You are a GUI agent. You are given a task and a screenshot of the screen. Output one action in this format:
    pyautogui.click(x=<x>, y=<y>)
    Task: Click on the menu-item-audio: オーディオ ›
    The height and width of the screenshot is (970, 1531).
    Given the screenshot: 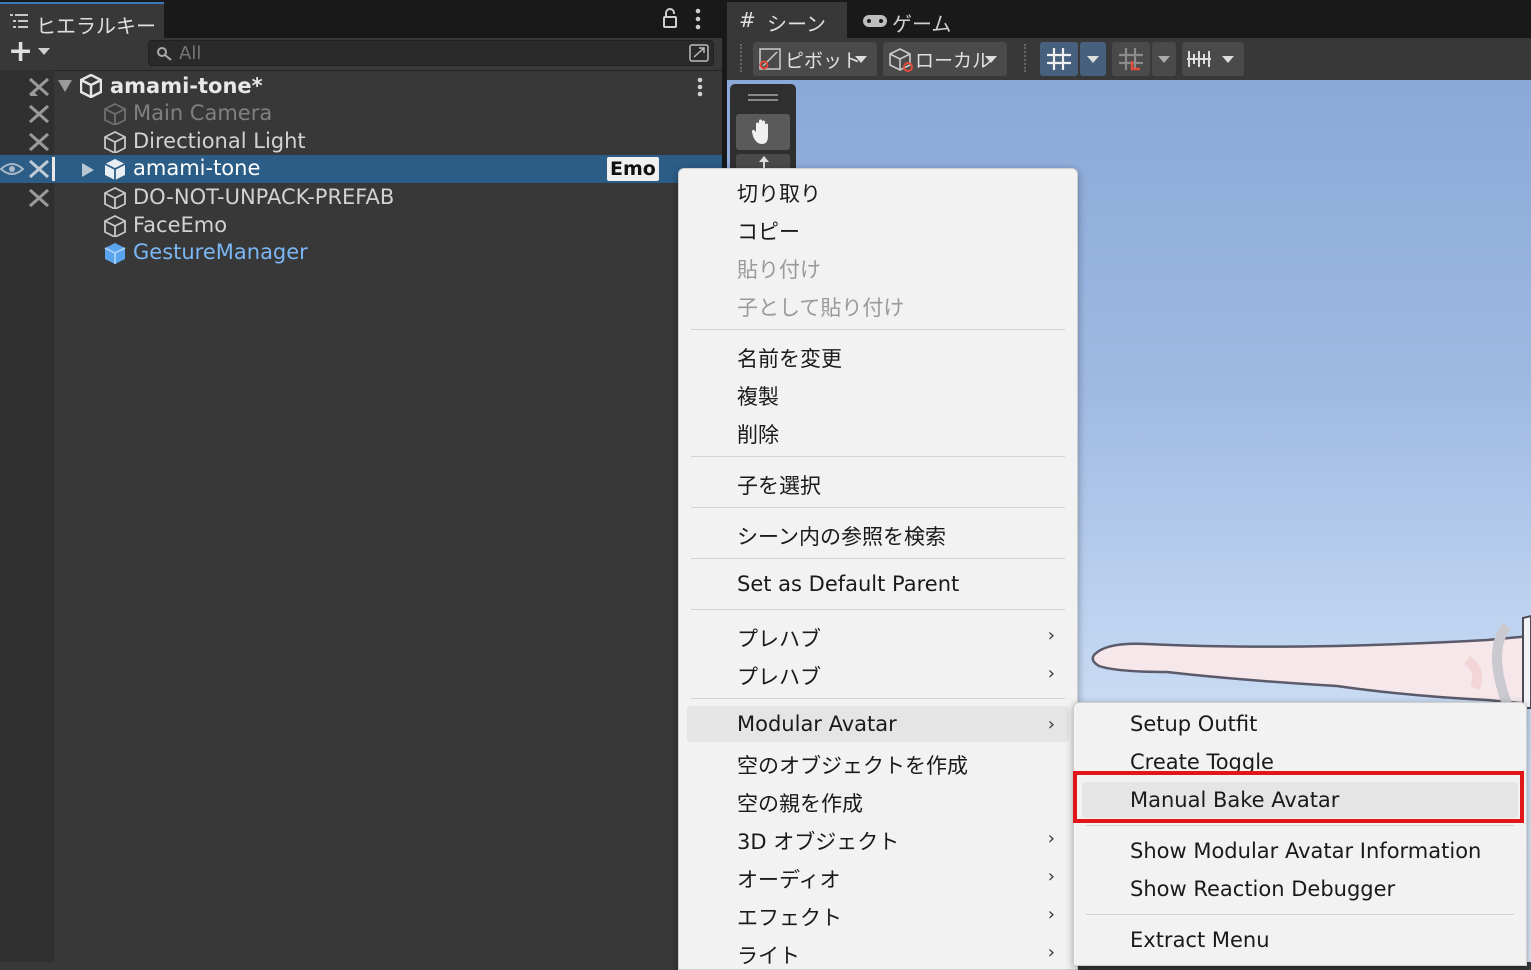 What is the action you would take?
    pyautogui.click(x=878, y=876)
    